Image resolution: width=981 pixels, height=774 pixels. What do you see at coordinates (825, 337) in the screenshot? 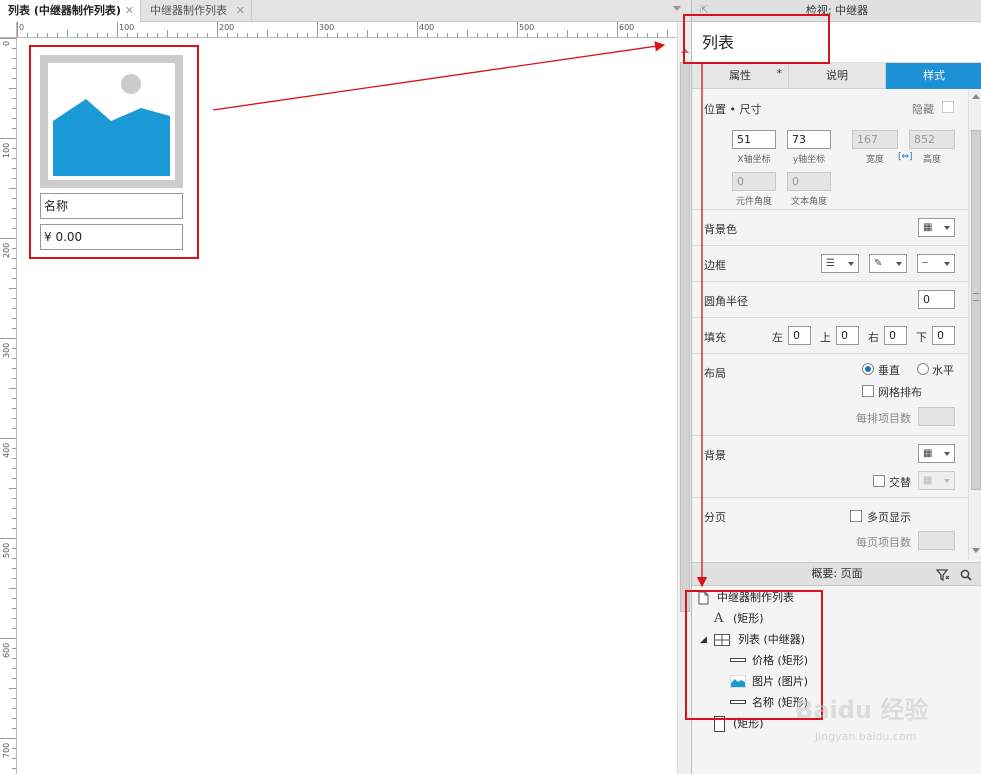
I see `padding-top-label: 上` at bounding box center [825, 337].